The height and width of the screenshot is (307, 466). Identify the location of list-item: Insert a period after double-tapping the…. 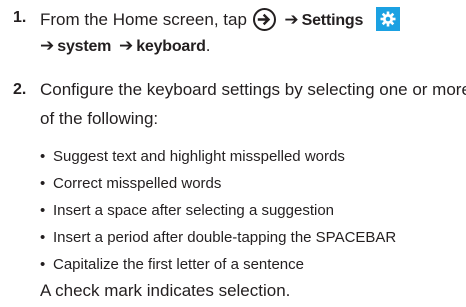
(218, 237).